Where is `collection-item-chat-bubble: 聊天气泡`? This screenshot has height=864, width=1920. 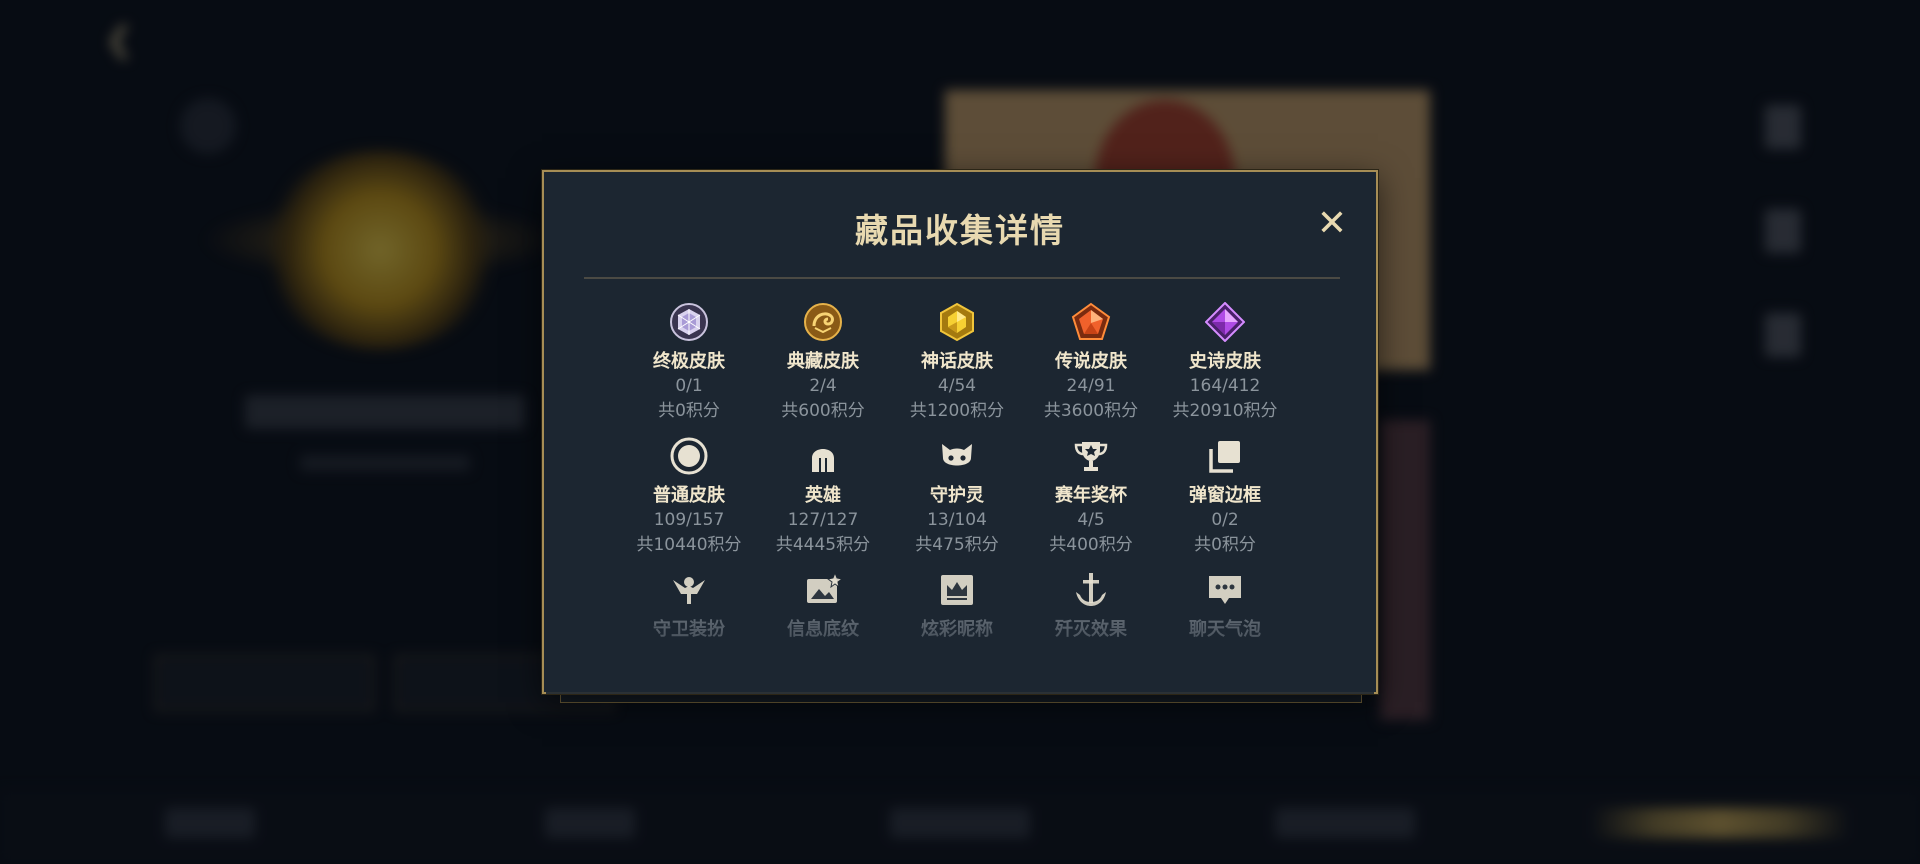 collection-item-chat-bubble: 聊天气泡 is located at coordinates (1225, 605).